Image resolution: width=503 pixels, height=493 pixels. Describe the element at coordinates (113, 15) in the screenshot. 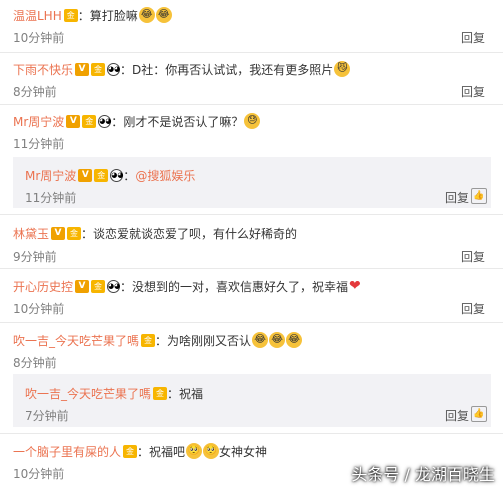

I see `comment-text: 算打脸嘛` at that location.